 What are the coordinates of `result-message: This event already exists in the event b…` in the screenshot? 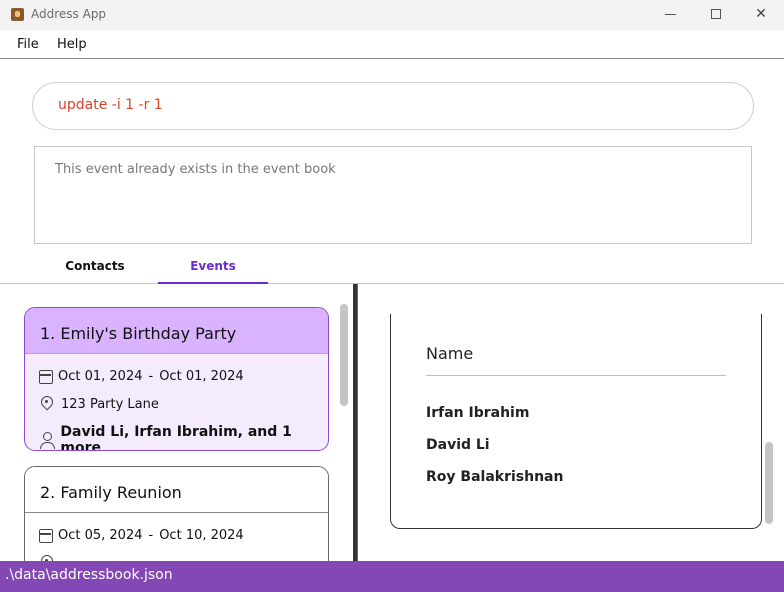 It's located at (195, 169).